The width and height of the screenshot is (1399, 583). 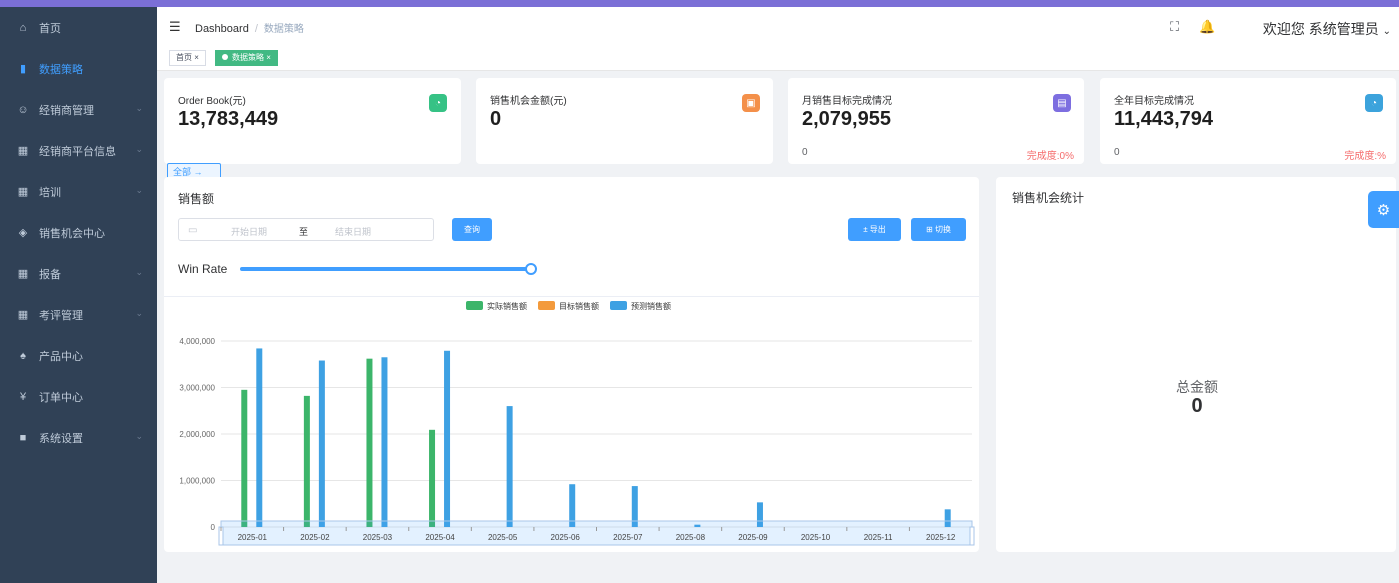 What do you see at coordinates (78, 437) in the screenshot?
I see `sidebar-item-10: ■ 系统设置 ⌄` at bounding box center [78, 437].